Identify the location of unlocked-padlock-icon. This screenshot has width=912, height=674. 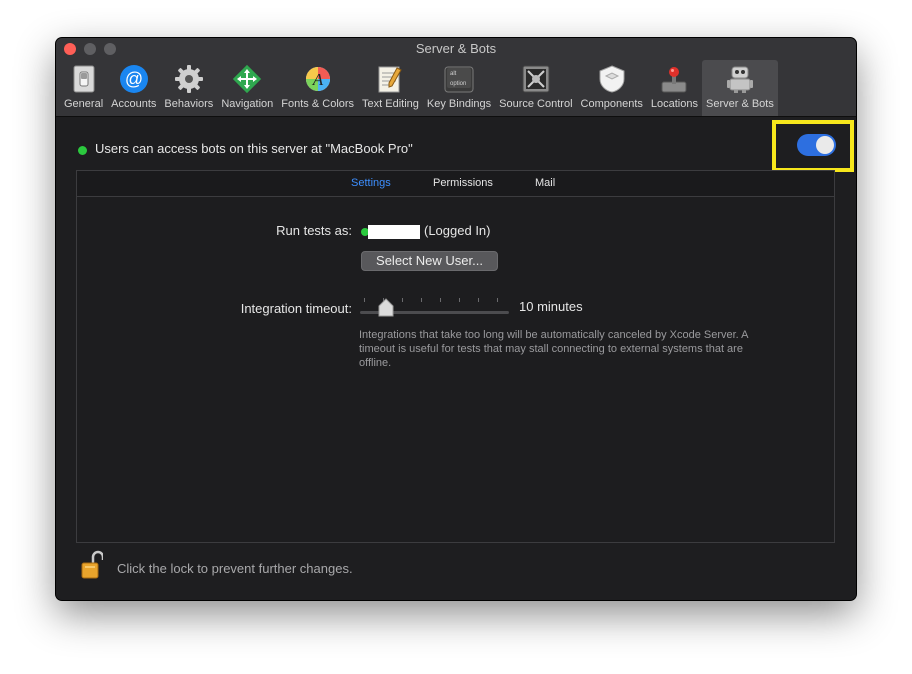
(92, 565).